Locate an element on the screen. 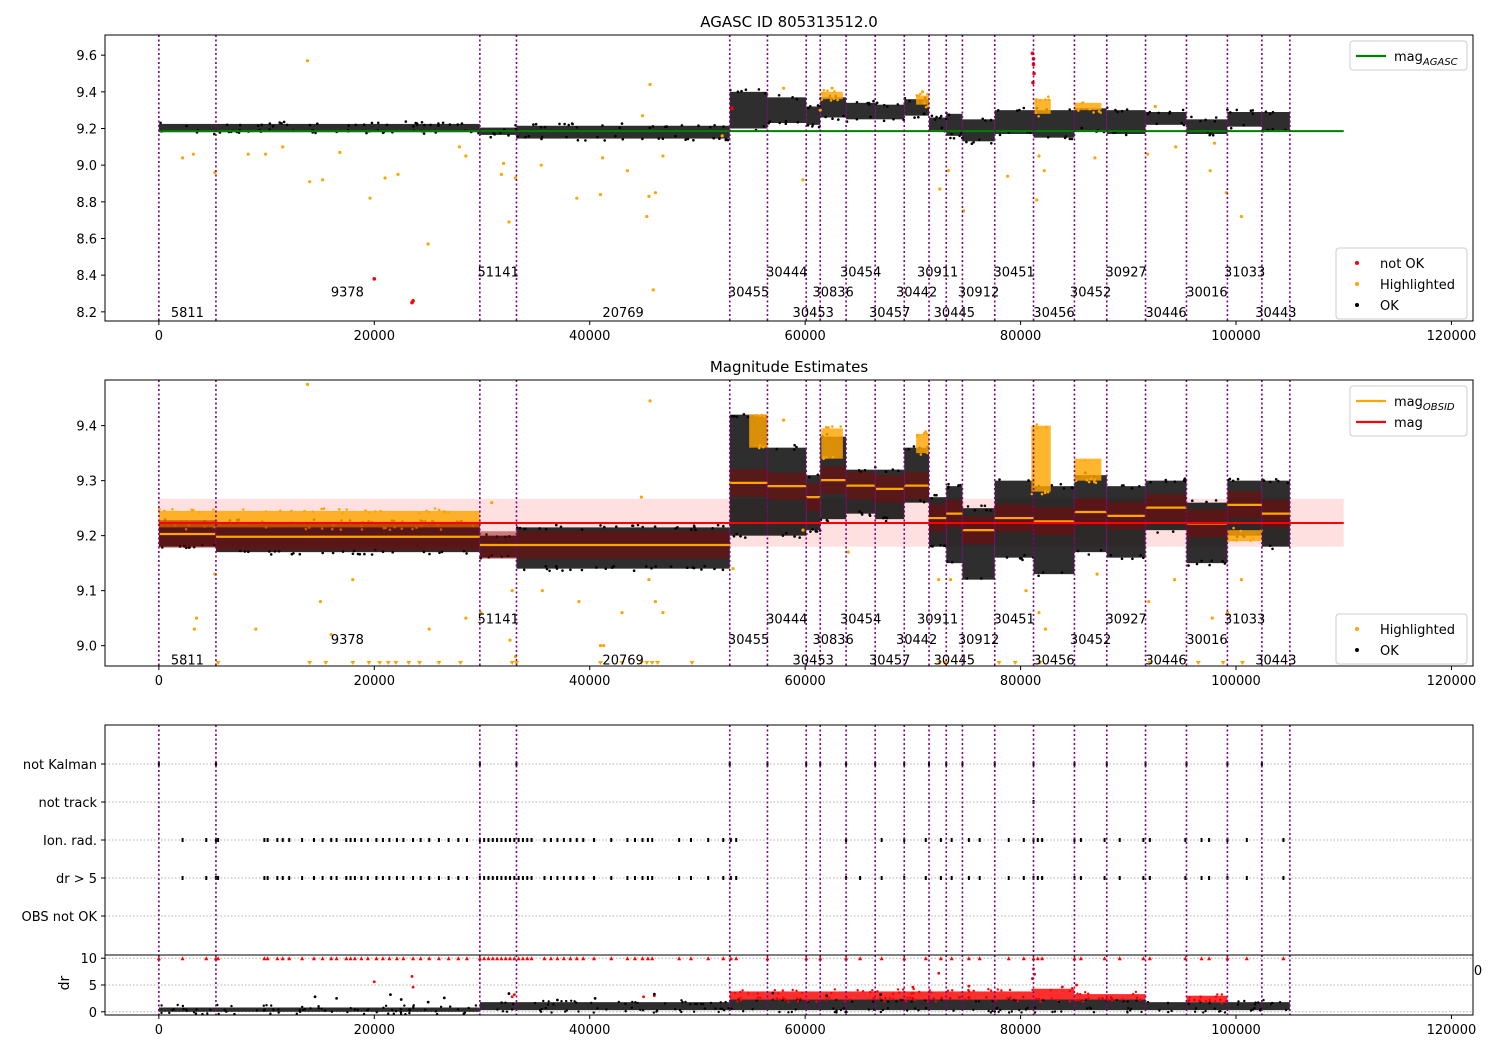 The image size is (1500, 1050). estimates-ytick-label: 9.2 is located at coordinates (86, 537).